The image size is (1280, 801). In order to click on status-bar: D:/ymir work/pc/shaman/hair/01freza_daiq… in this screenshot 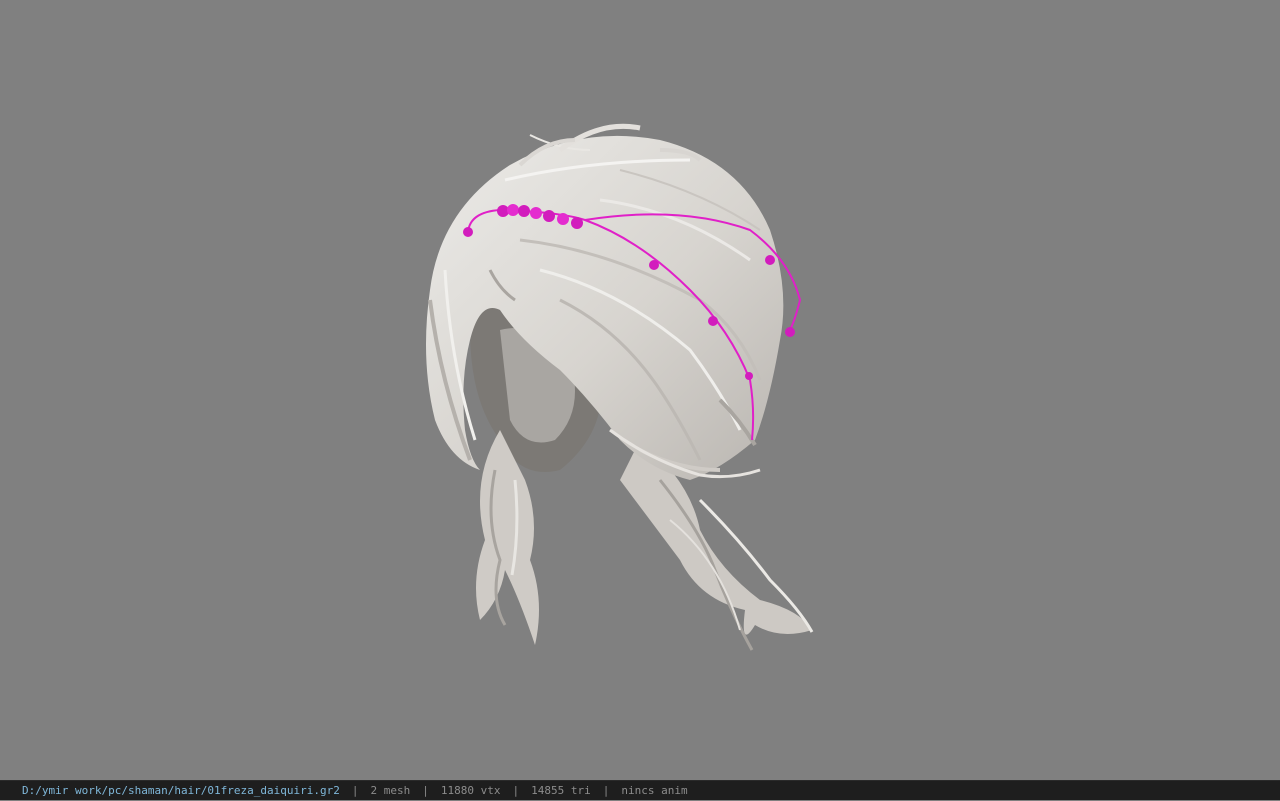, I will do `click(640, 790)`.